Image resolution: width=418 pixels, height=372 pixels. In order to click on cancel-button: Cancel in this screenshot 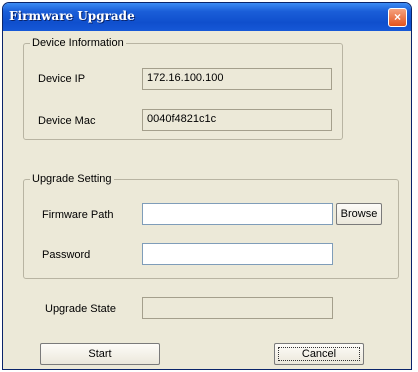, I will do `click(319, 354)`.